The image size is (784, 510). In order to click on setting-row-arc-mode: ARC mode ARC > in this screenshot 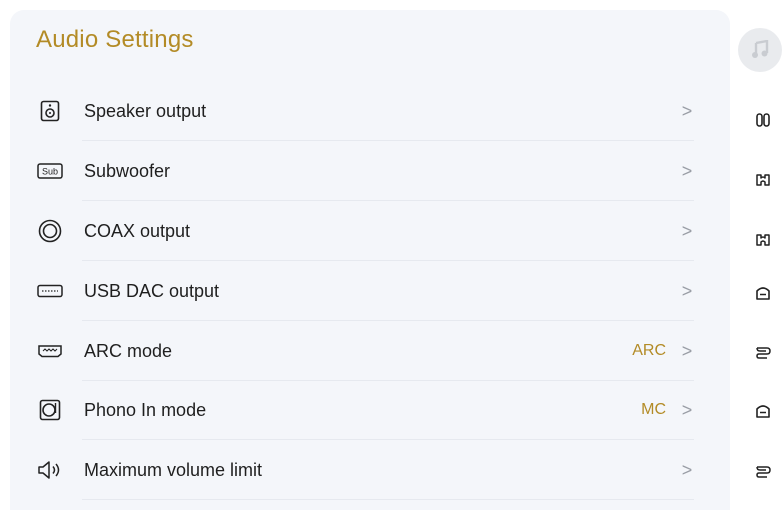, I will do `click(365, 351)`.